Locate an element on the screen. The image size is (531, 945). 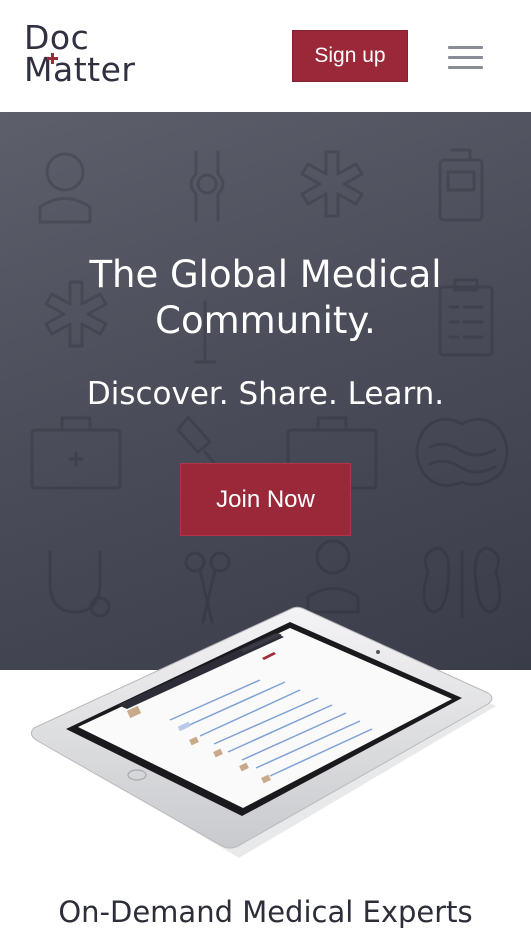
docmatter-logo: Doc Matter is located at coordinates (104, 55).